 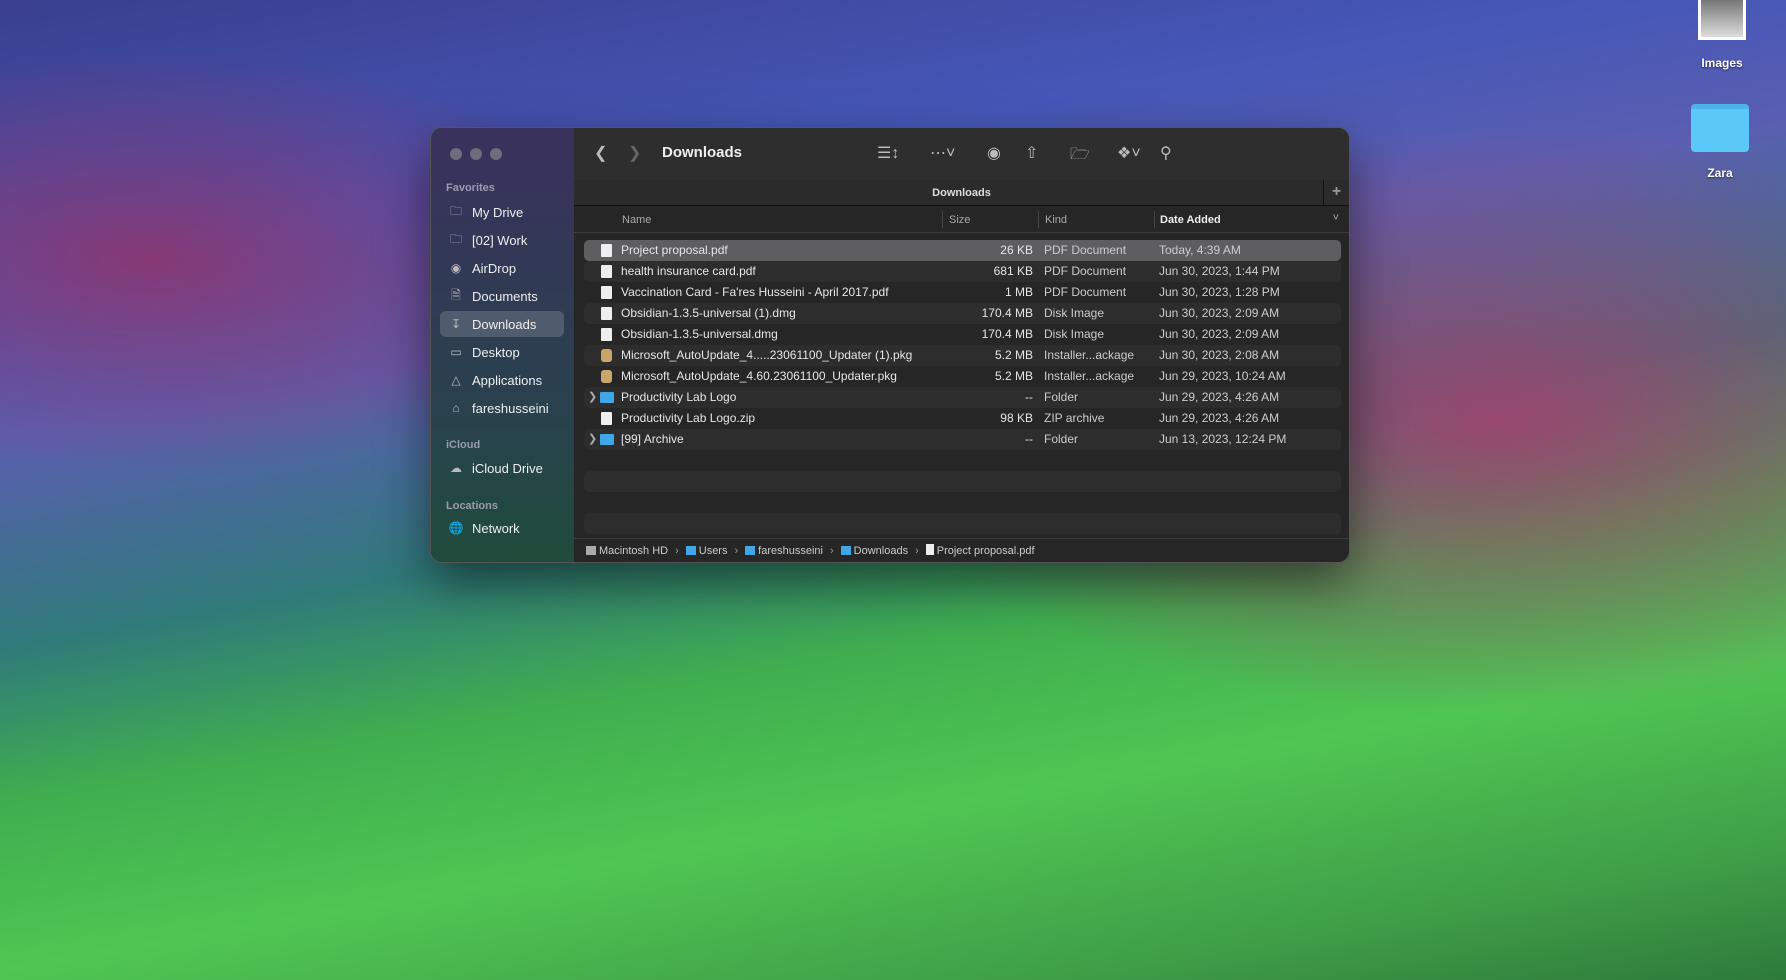 What do you see at coordinates (470, 188) in the screenshot?
I see `sidebar-section-label: Favorites` at bounding box center [470, 188].